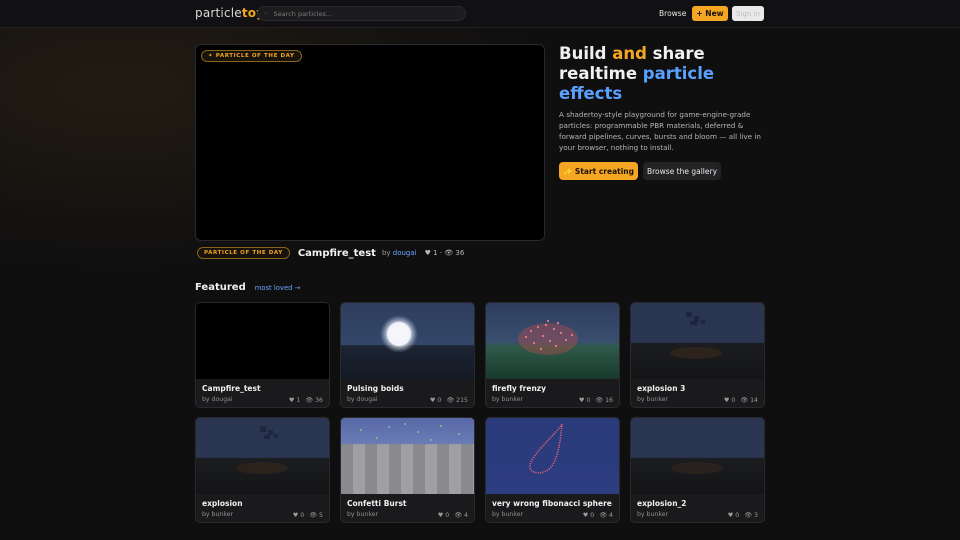 This screenshot has height=540, width=960. I want to click on logo: particletoy, so click(229, 13).